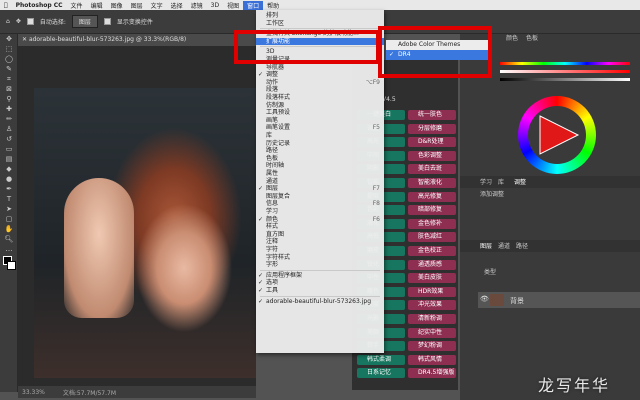 This screenshot has width=640, height=400. Describe the element at coordinates (107, 21) in the screenshot. I see `show-transform-checkbox` at that location.